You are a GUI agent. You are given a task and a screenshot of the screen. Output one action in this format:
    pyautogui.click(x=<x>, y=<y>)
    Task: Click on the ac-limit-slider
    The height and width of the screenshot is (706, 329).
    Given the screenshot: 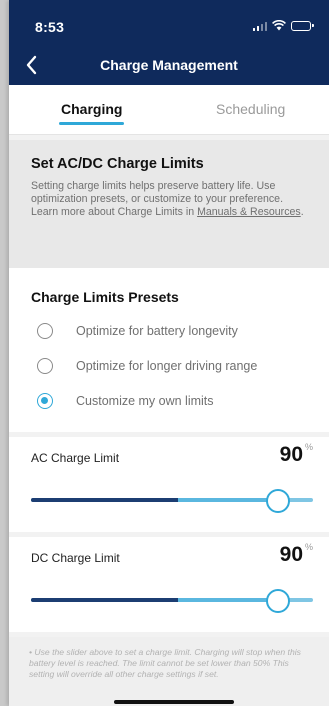 What is the action you would take?
    pyautogui.click(x=172, y=501)
    